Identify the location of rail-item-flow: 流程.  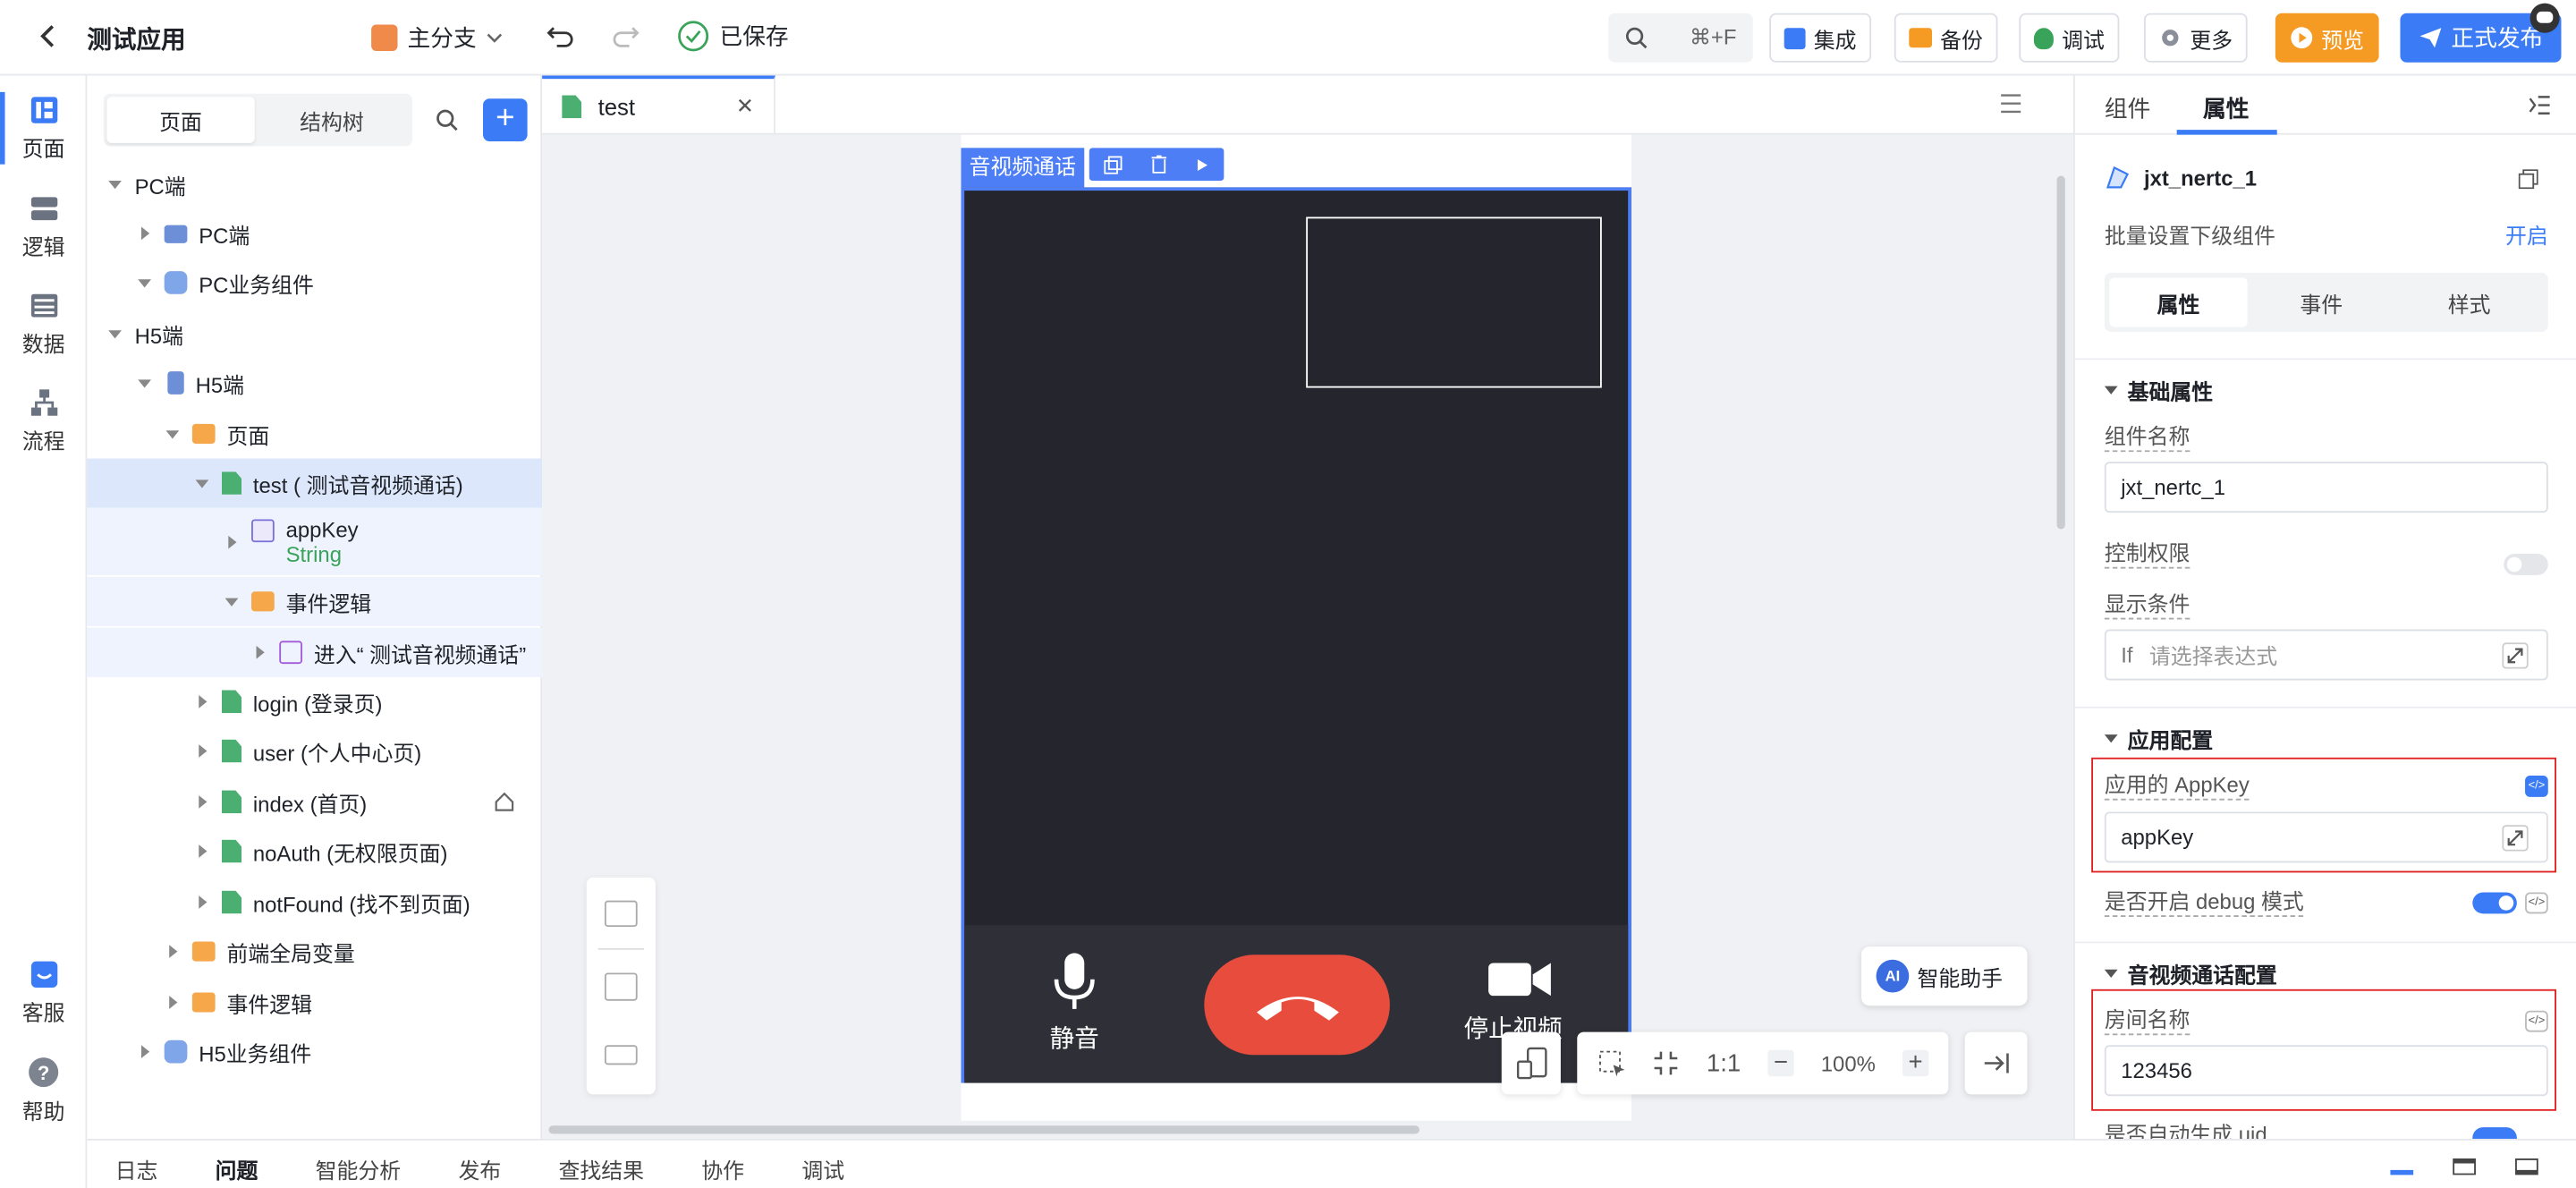
(43, 422).